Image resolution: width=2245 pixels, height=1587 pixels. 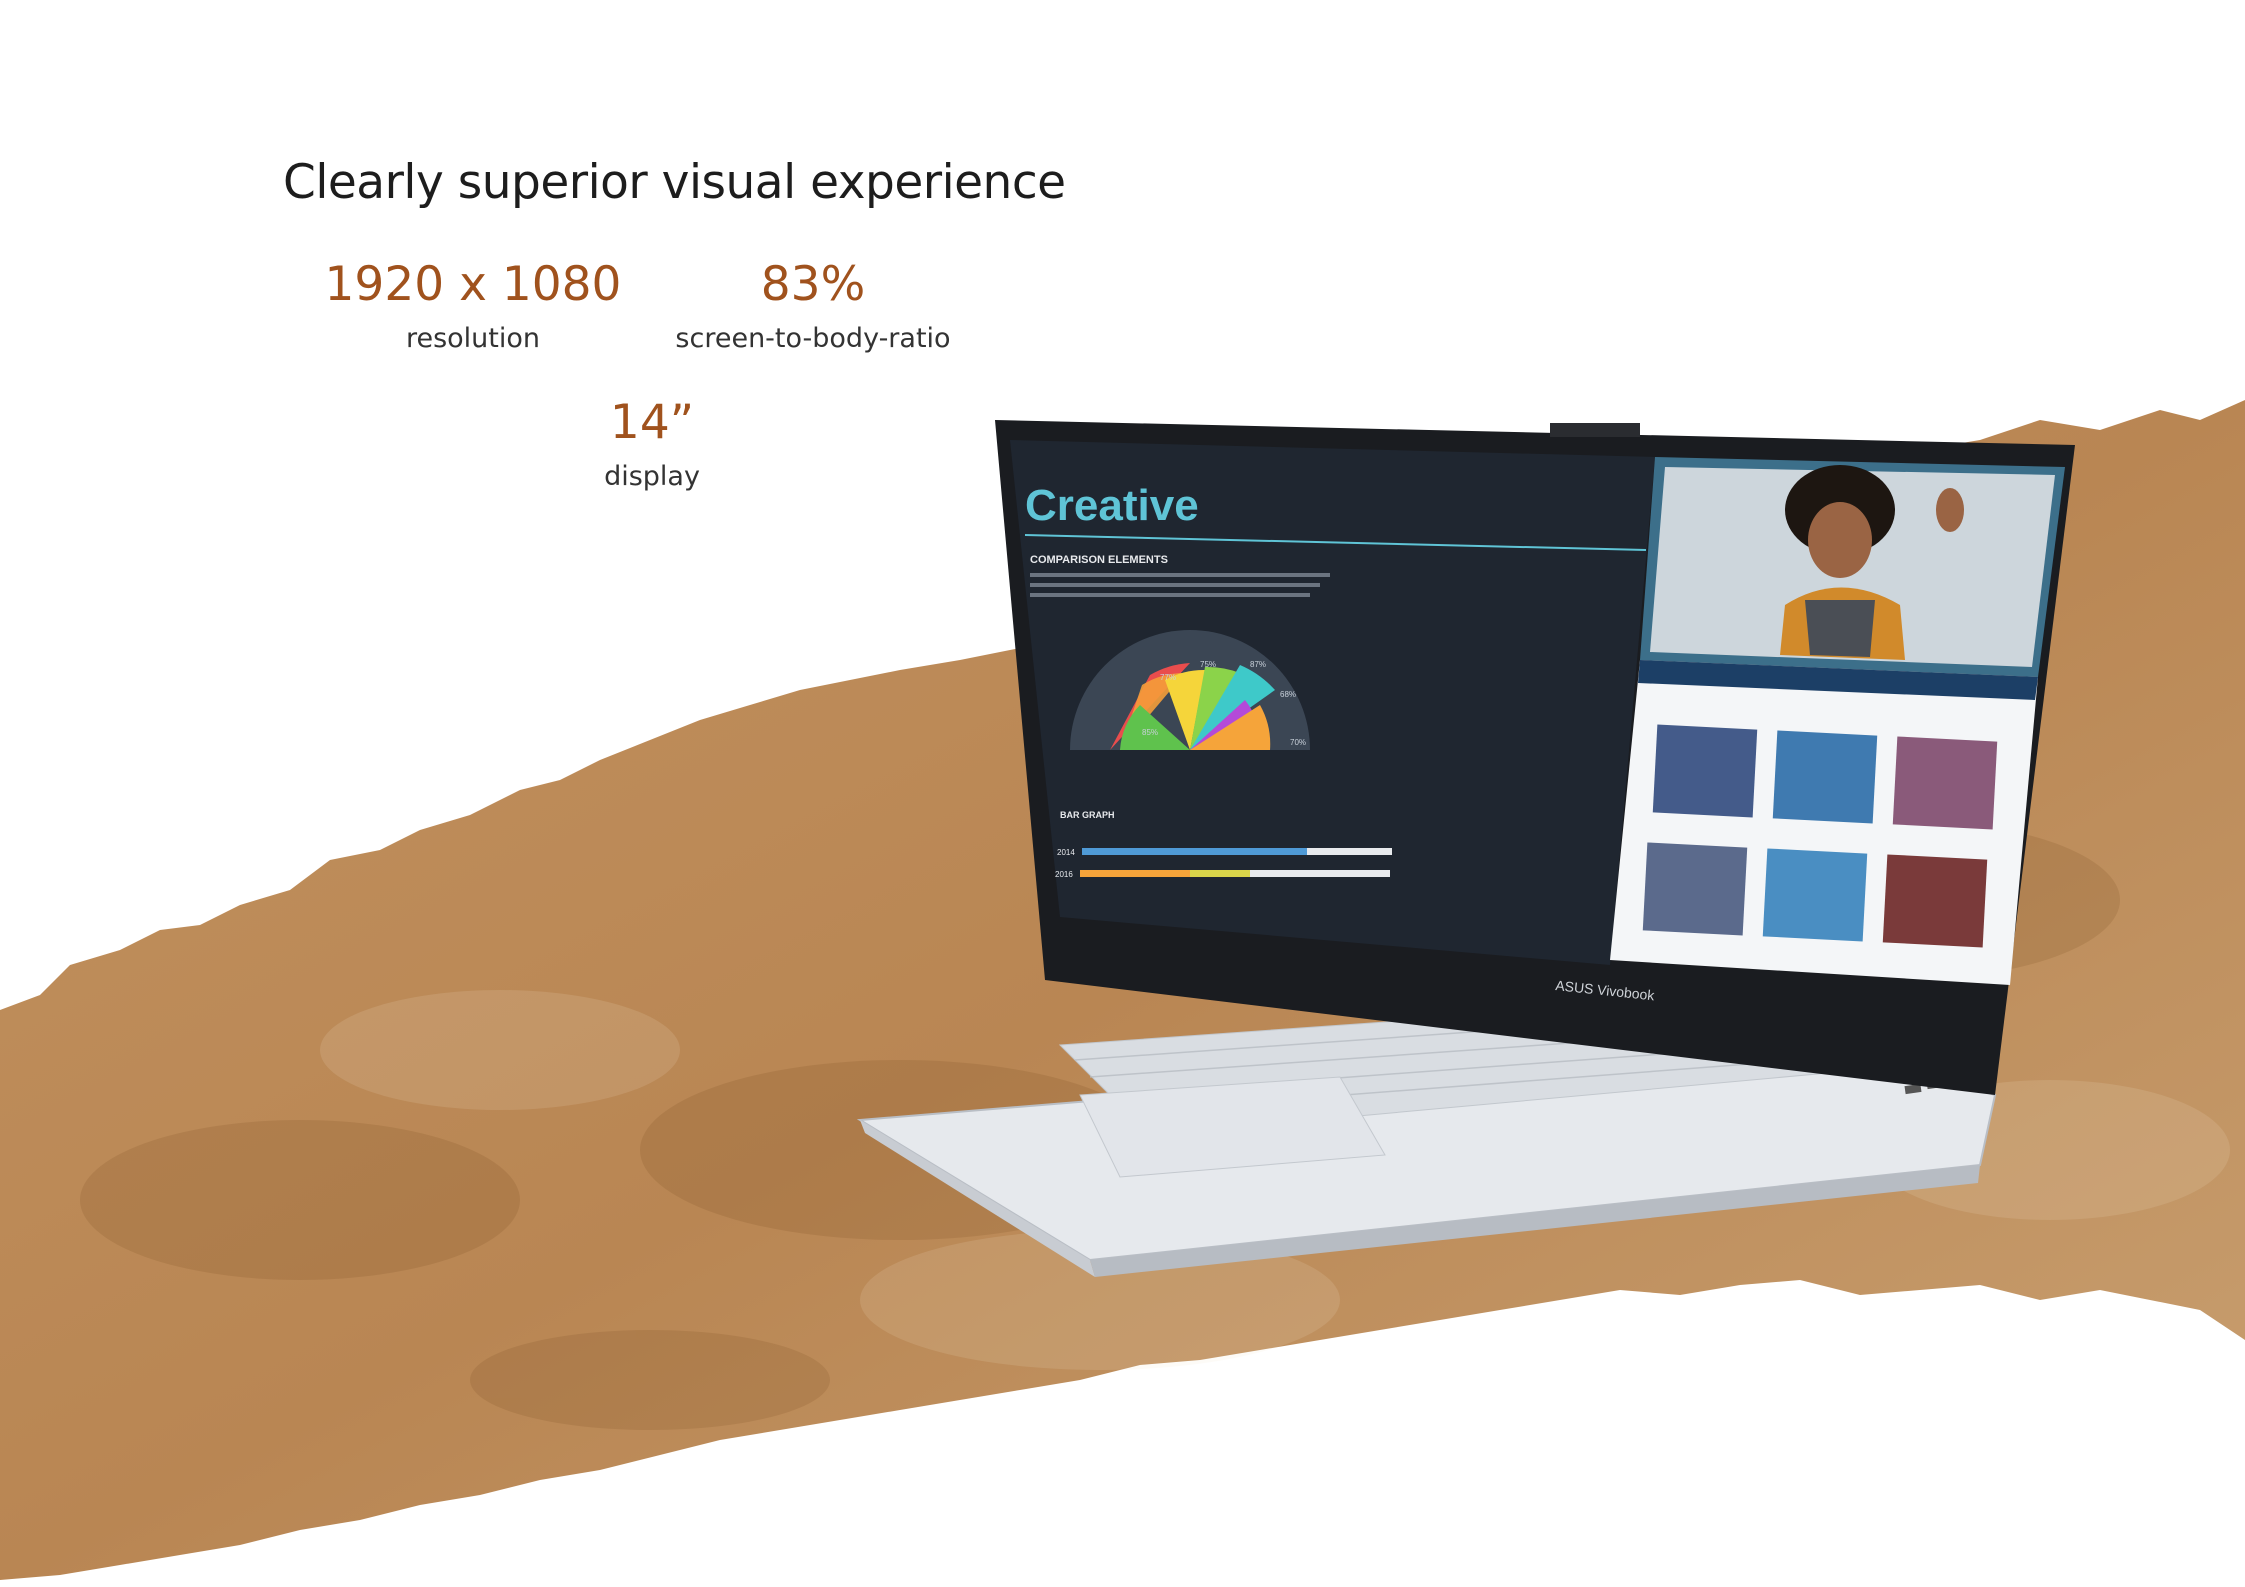 I want to click on person-face, so click(x=1840, y=540).